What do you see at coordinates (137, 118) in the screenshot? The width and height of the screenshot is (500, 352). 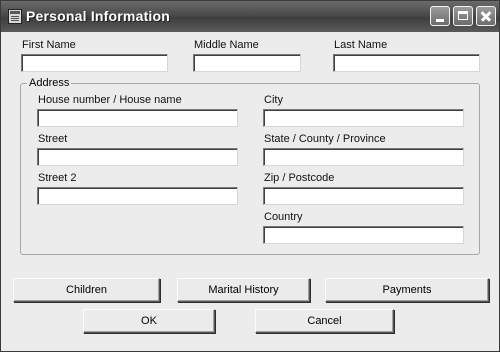 I see `house-number-field` at bounding box center [137, 118].